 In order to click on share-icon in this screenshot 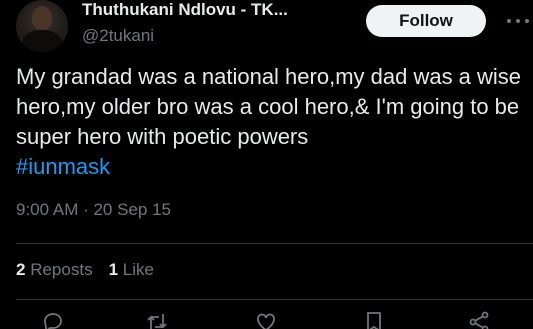, I will do `click(479, 320)`.